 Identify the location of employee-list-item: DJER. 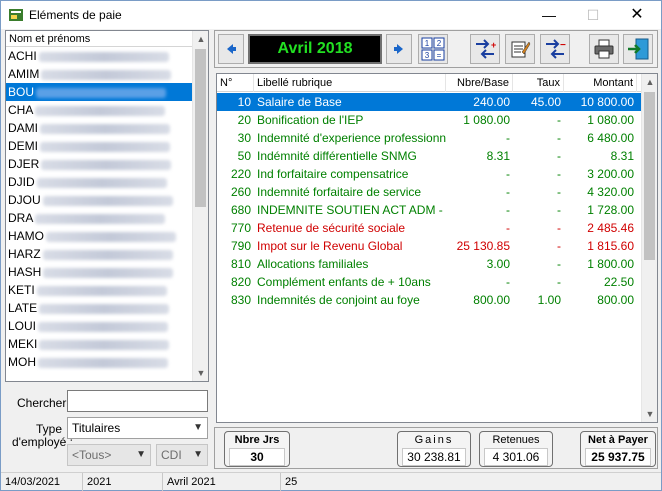
(99, 164).